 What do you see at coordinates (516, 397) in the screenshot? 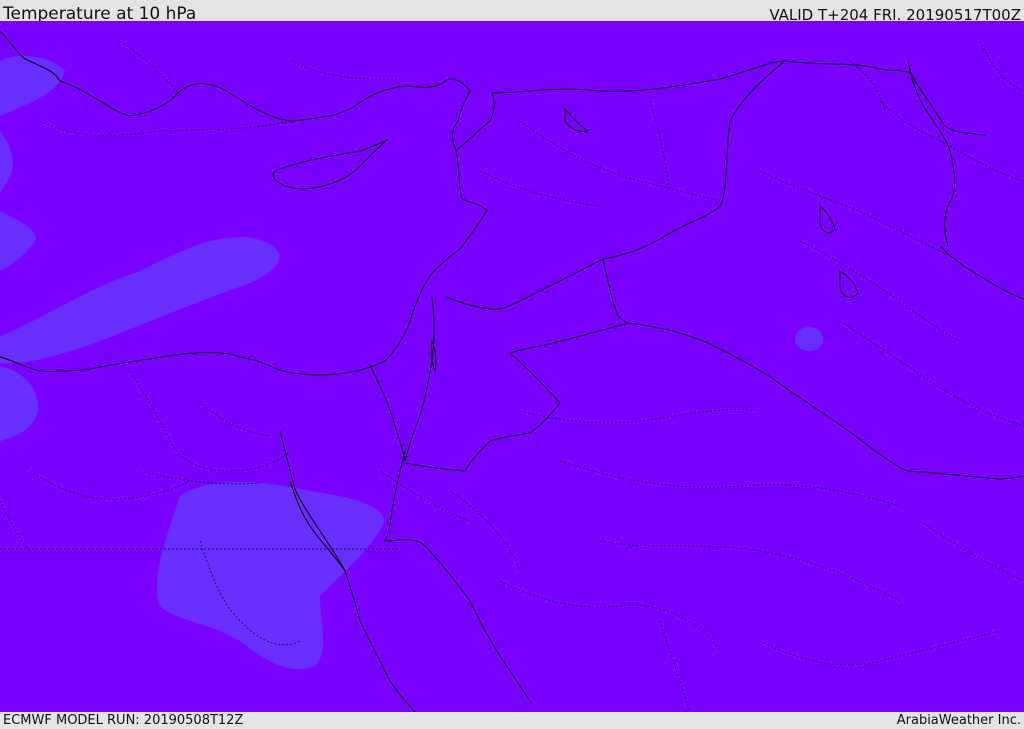
I see `border-jordan-saudi` at bounding box center [516, 397].